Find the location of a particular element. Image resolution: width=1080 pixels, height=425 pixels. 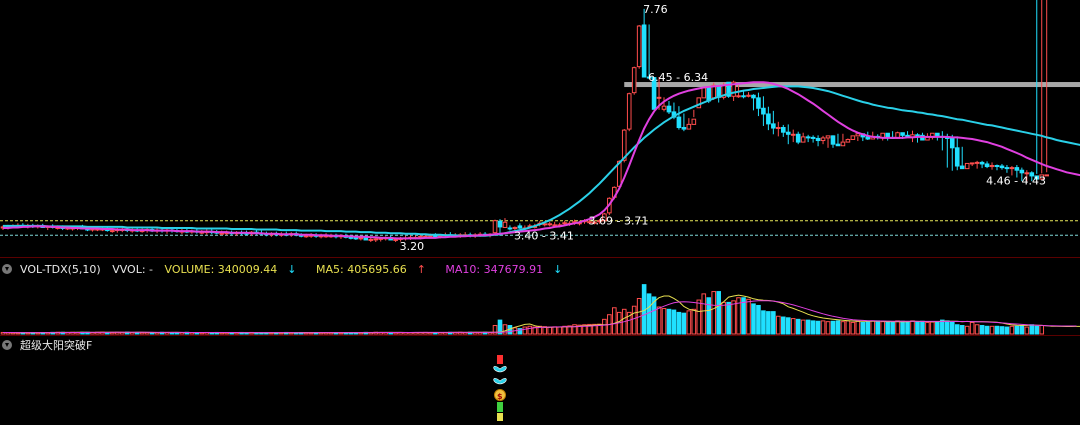

price-annotation: 6.45 - 6.34 is located at coordinates (678, 77).